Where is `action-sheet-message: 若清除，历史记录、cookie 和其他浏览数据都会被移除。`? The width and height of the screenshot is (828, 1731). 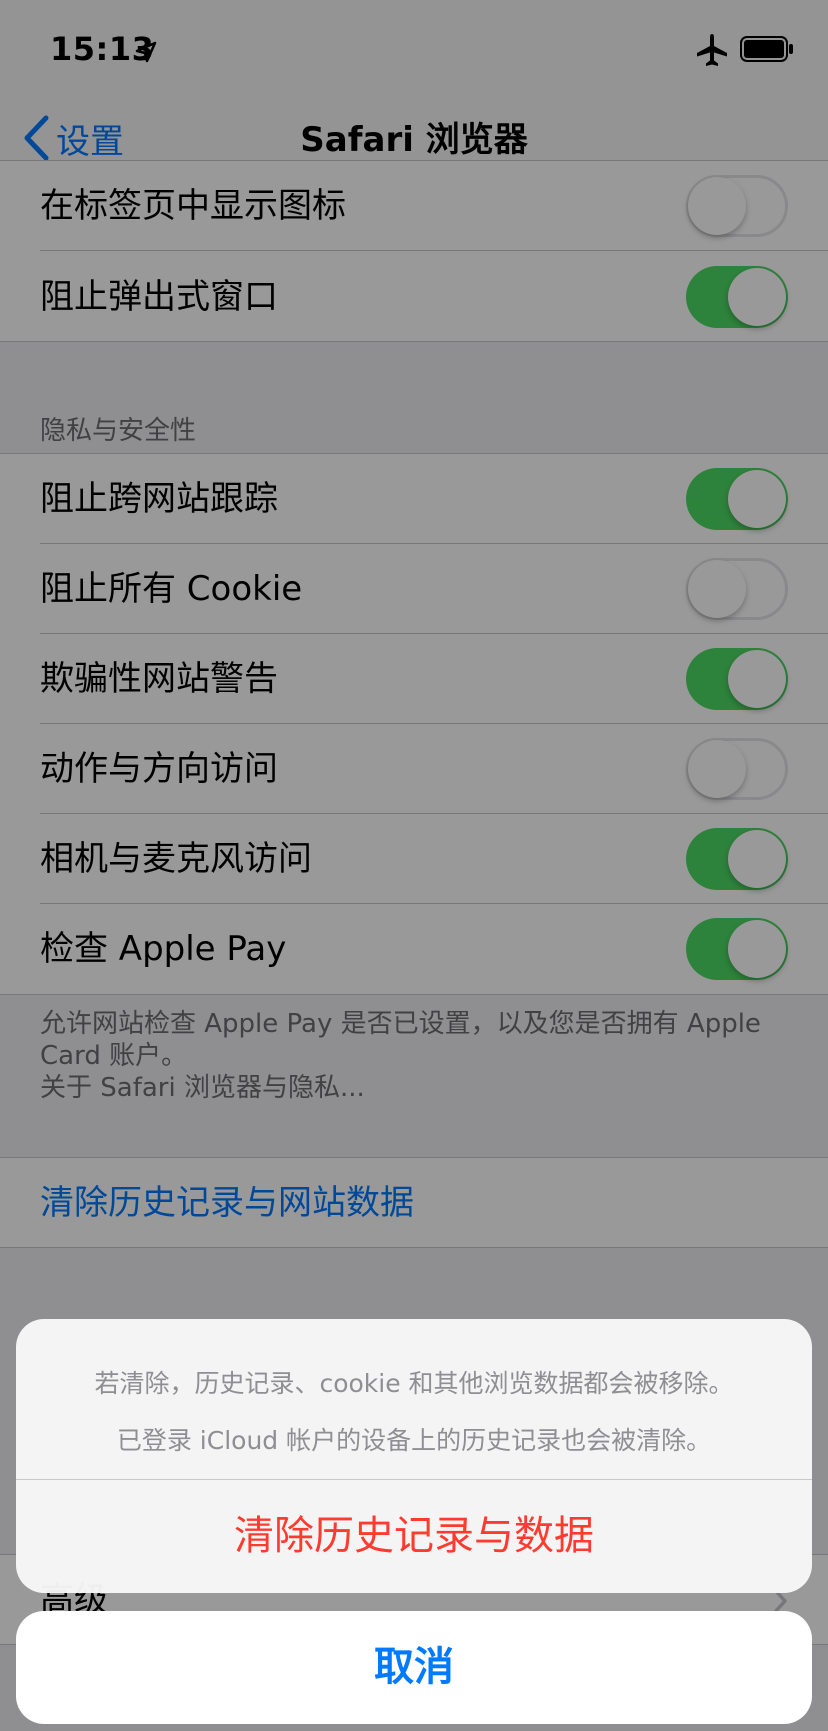 action-sheet-message: 若清除，历史记录、cookie 和其他浏览数据都会被移除。 is located at coordinates (414, 1383).